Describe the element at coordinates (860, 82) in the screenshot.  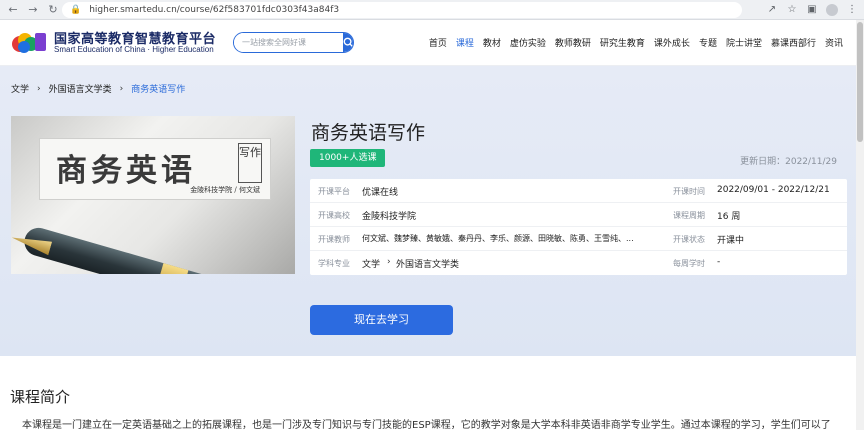
I see `scrollbar-thumb` at that location.